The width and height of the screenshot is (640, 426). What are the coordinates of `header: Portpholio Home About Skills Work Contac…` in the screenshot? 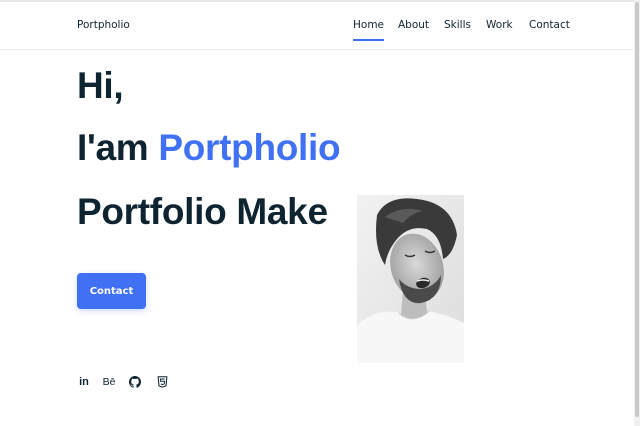 It's located at (317, 26).